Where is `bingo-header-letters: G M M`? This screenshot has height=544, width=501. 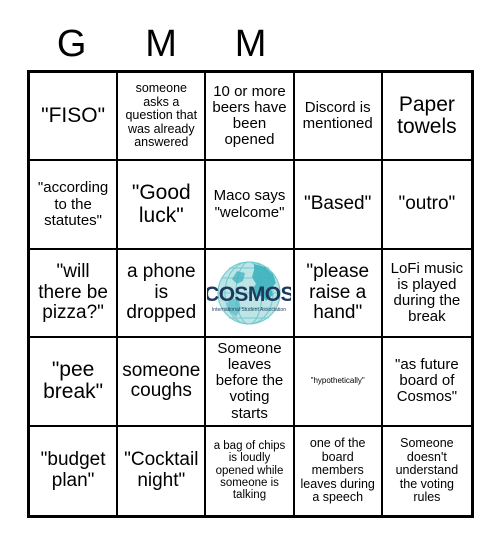
bingo-header-letters: G M M is located at coordinates (250, 44).